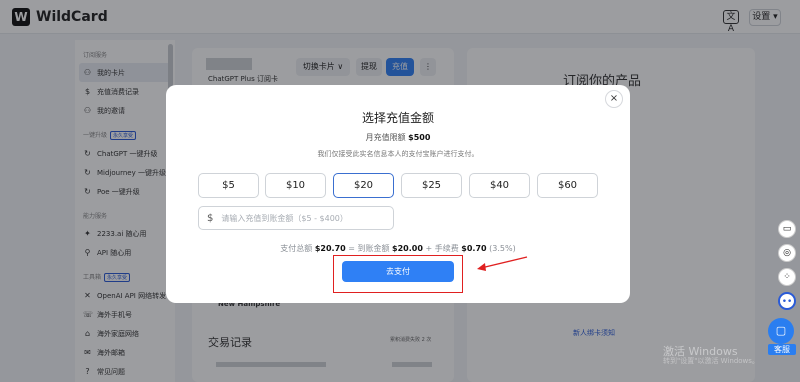 The height and width of the screenshot is (382, 800). Describe the element at coordinates (363, 185) in the screenshot. I see `amount-option-20: $20` at that location.